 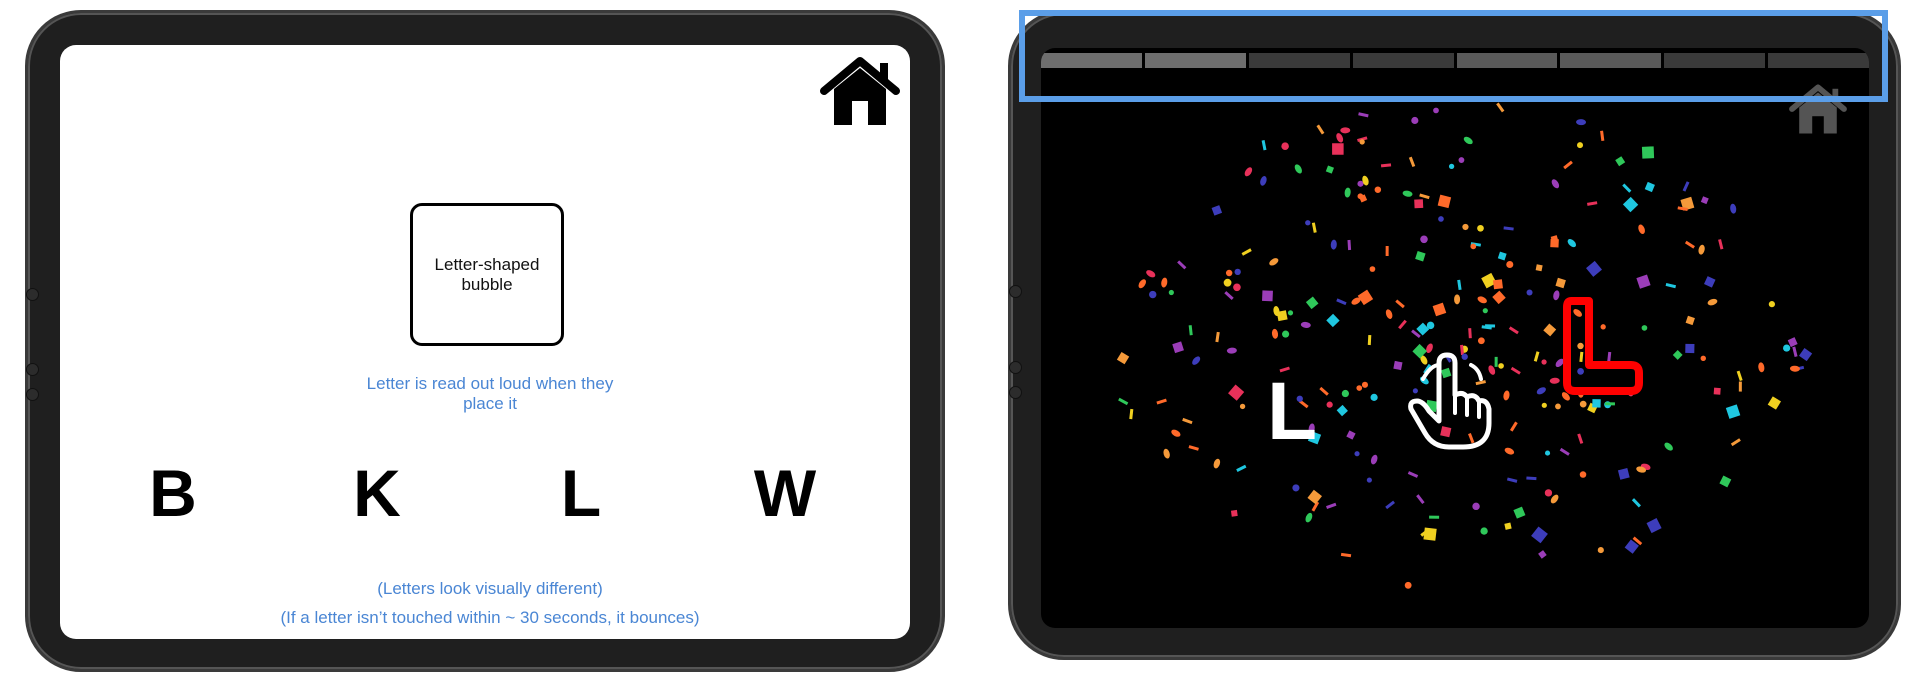 I want to click on target-letter-outline: L, so click(x=1603, y=345).